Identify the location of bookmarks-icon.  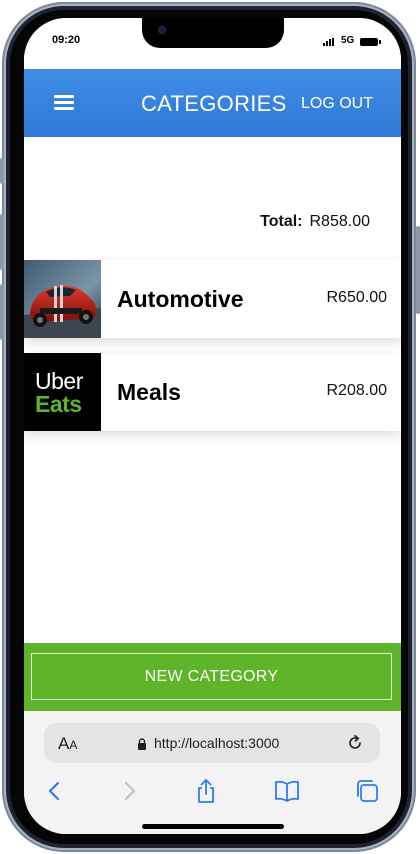
(287, 791).